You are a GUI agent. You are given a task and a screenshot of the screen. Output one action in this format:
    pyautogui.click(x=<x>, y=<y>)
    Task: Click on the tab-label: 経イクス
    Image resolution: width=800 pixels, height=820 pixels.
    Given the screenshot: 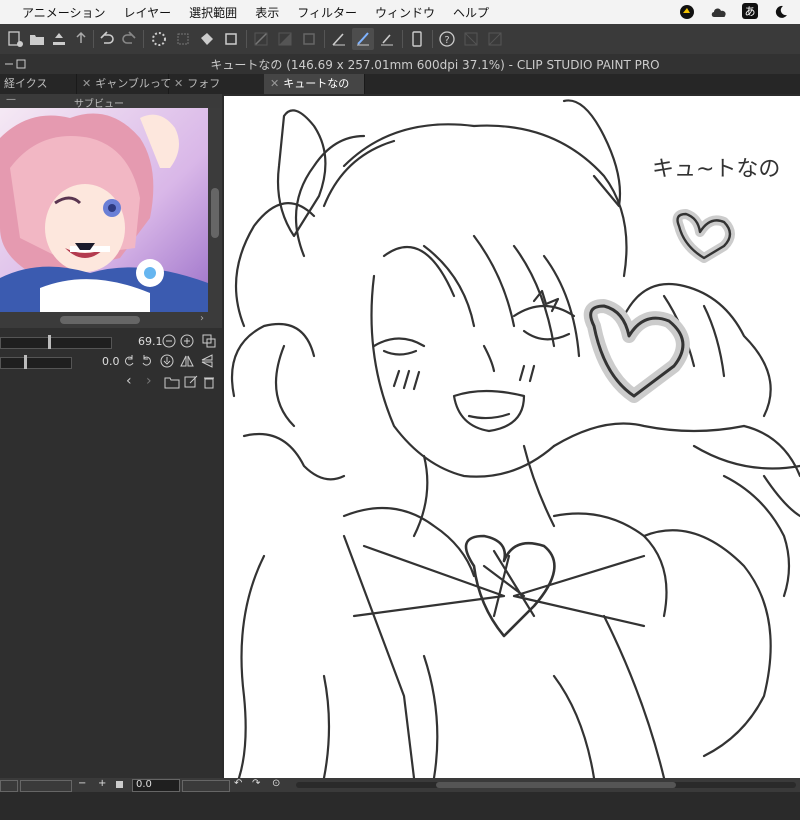 What is the action you would take?
    pyautogui.click(x=26, y=83)
    